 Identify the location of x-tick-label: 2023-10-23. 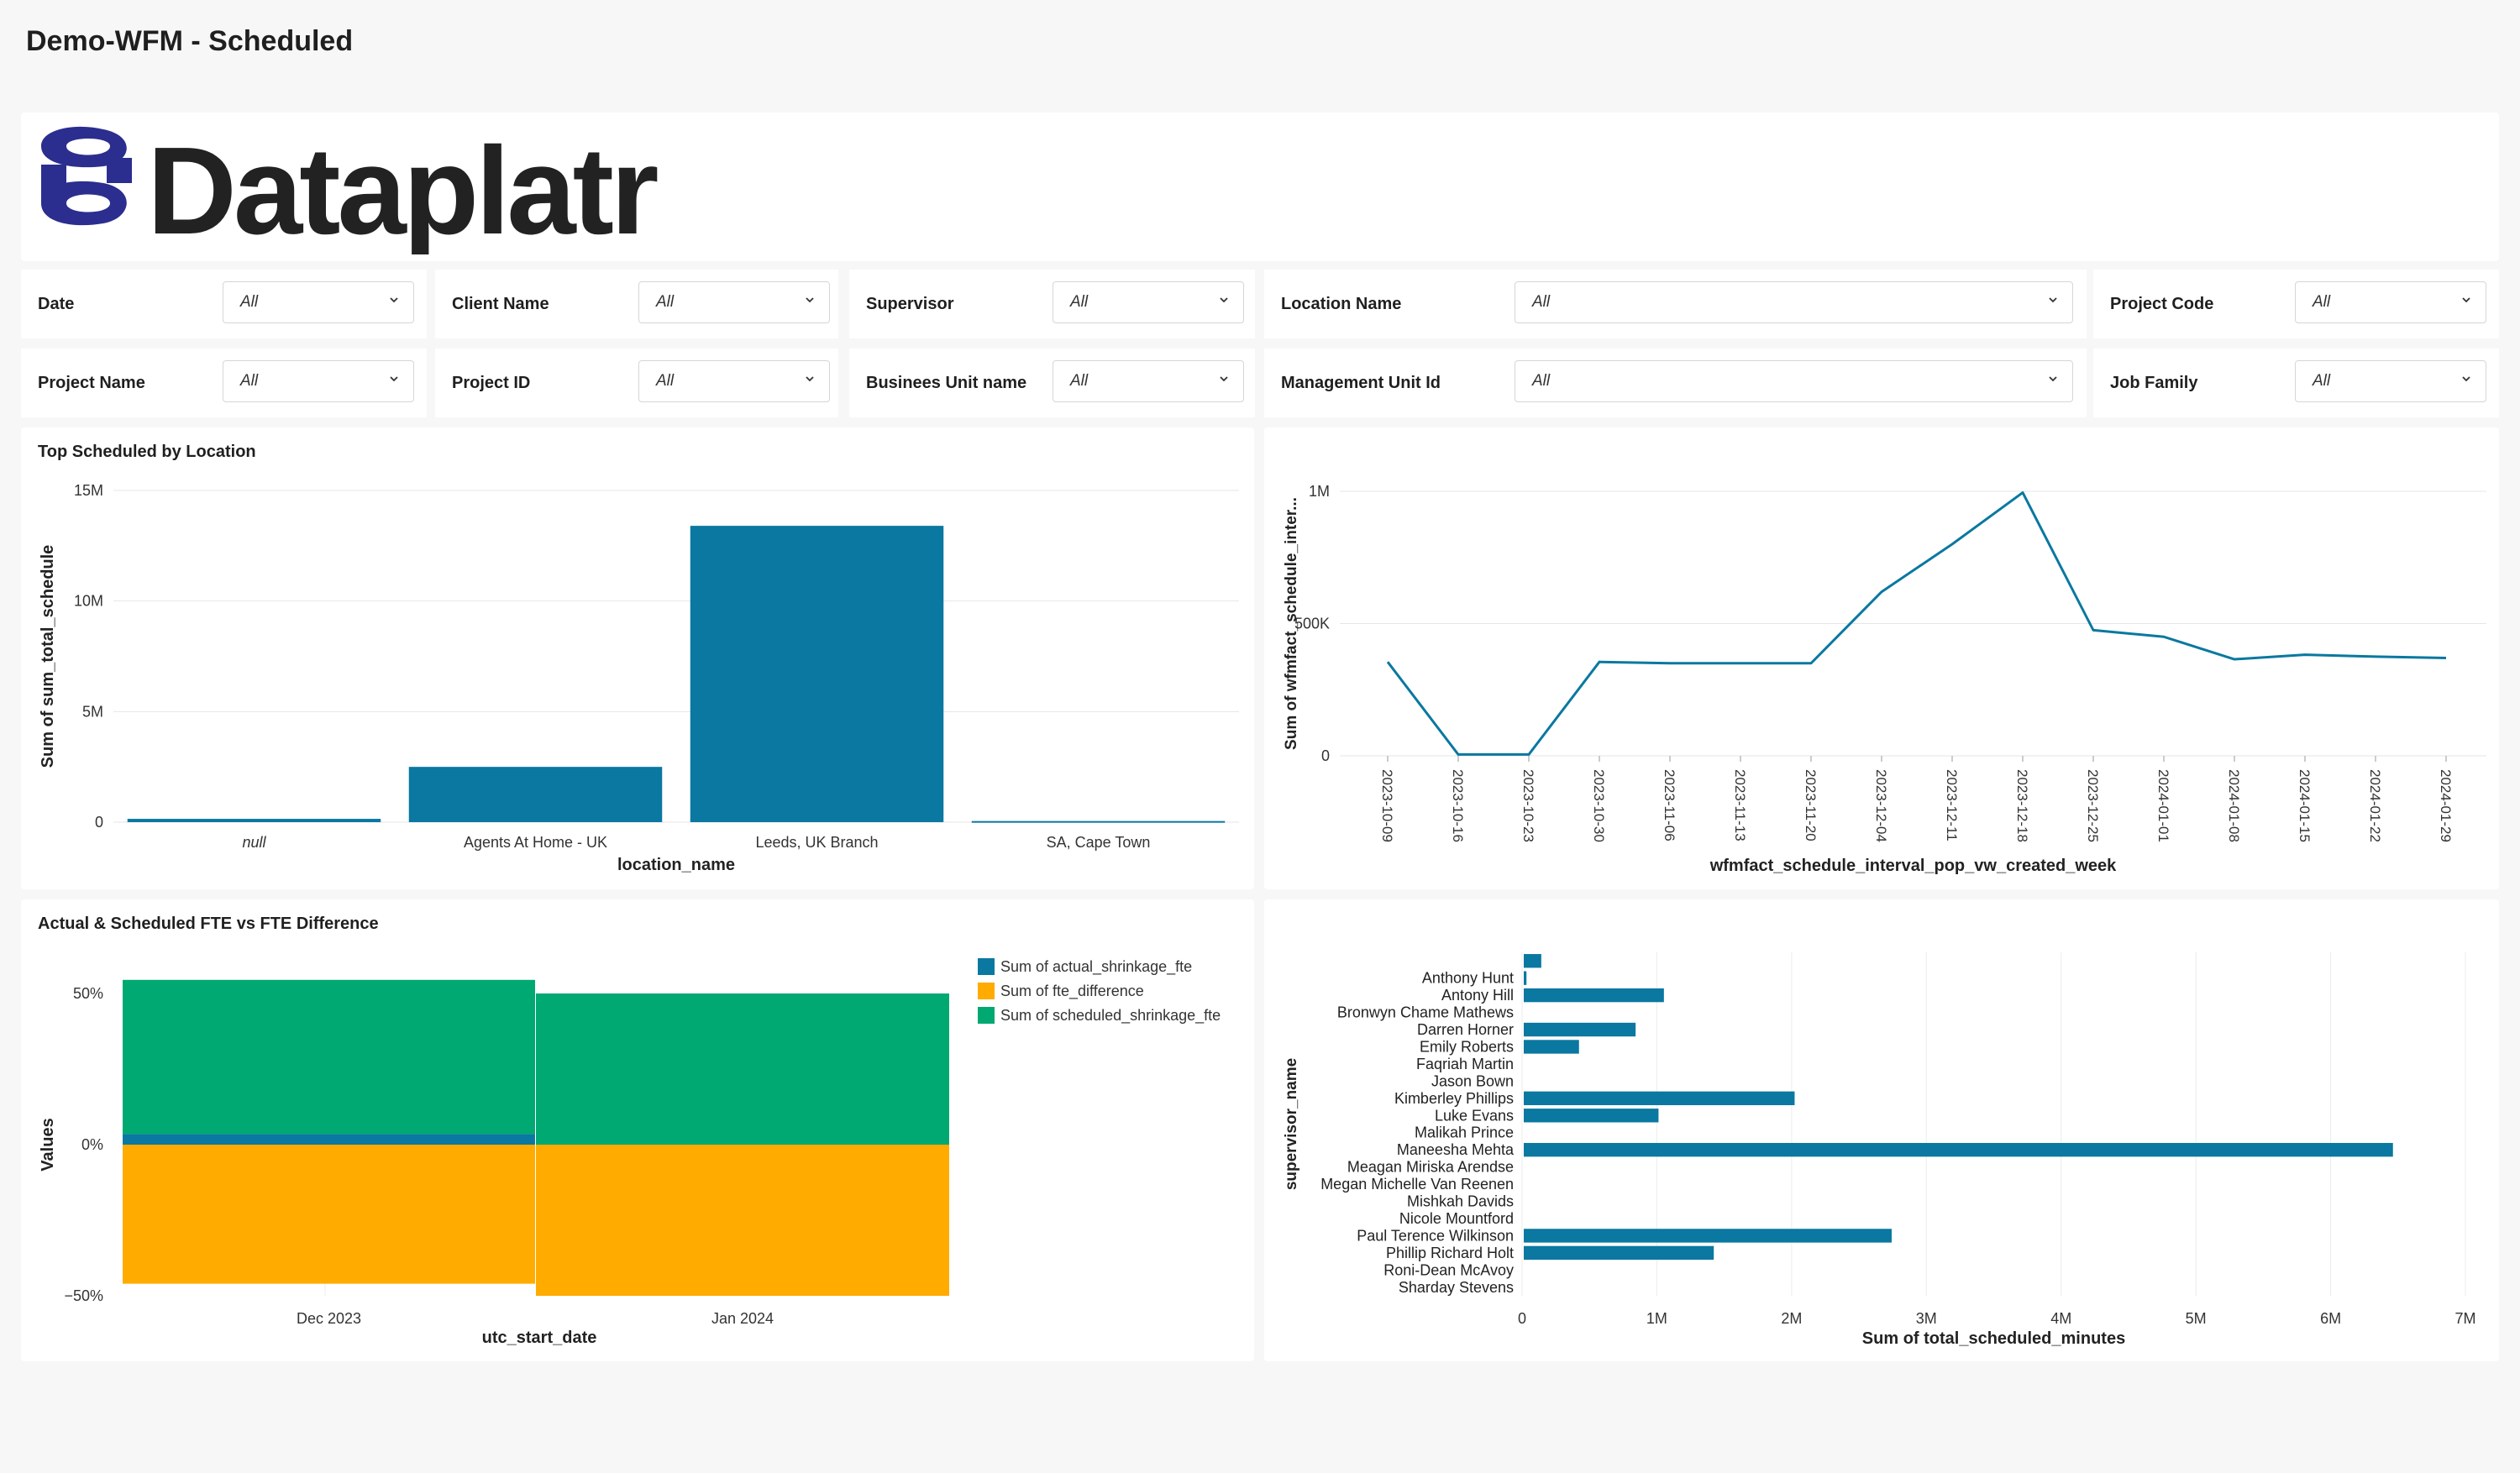
(1528, 805).